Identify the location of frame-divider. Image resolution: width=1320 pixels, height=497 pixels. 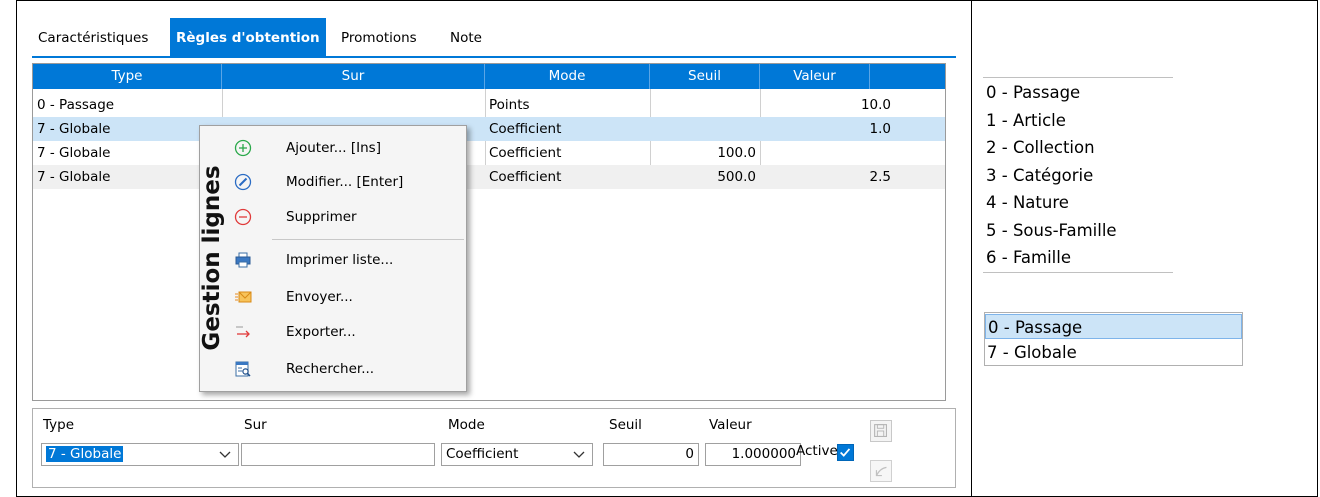
(971, 248).